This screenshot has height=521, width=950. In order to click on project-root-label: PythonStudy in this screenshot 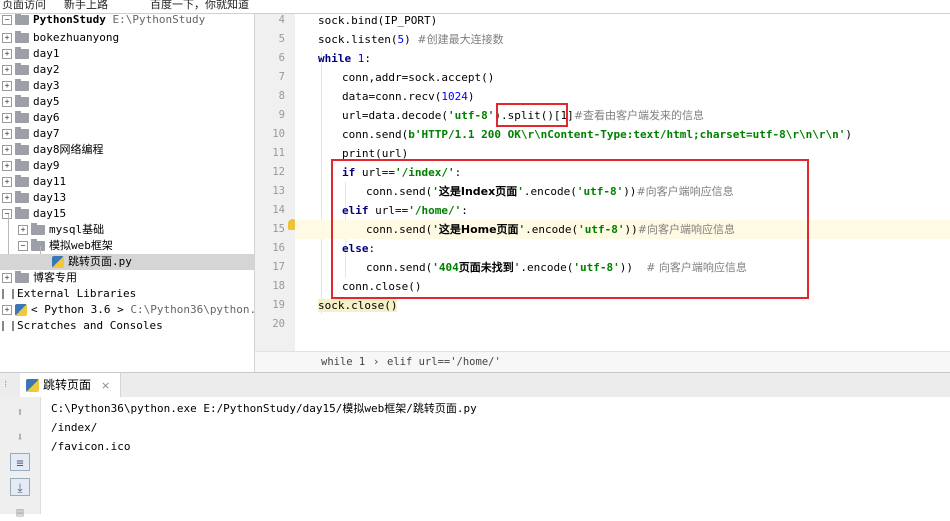, I will do `click(69, 20)`.